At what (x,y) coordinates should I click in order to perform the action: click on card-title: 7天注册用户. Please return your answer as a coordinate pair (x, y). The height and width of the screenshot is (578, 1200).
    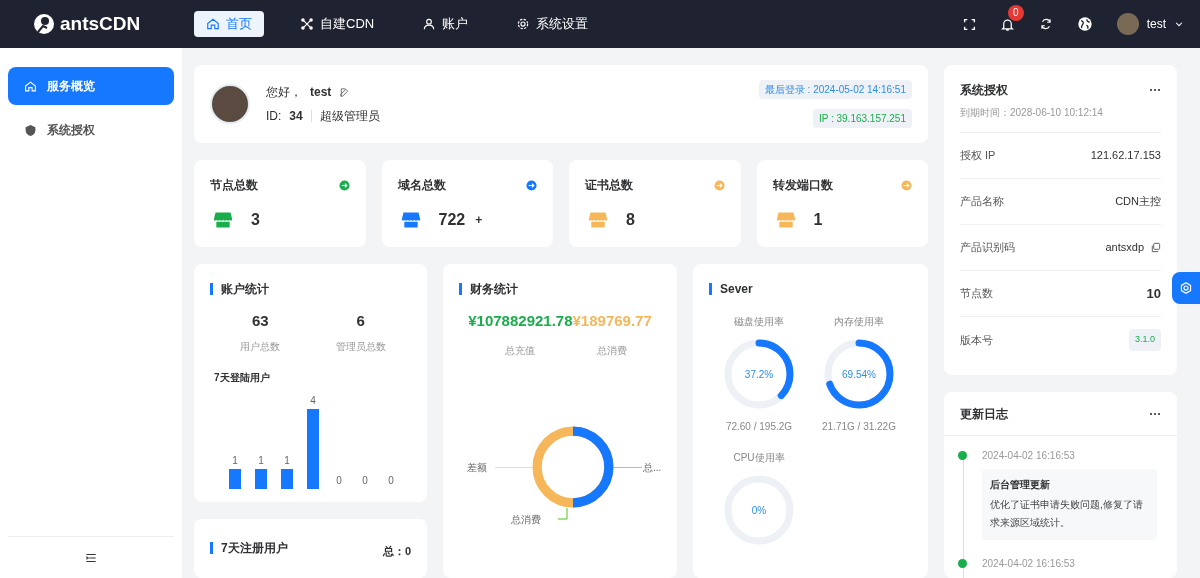
    Looking at the image, I should click on (254, 548).